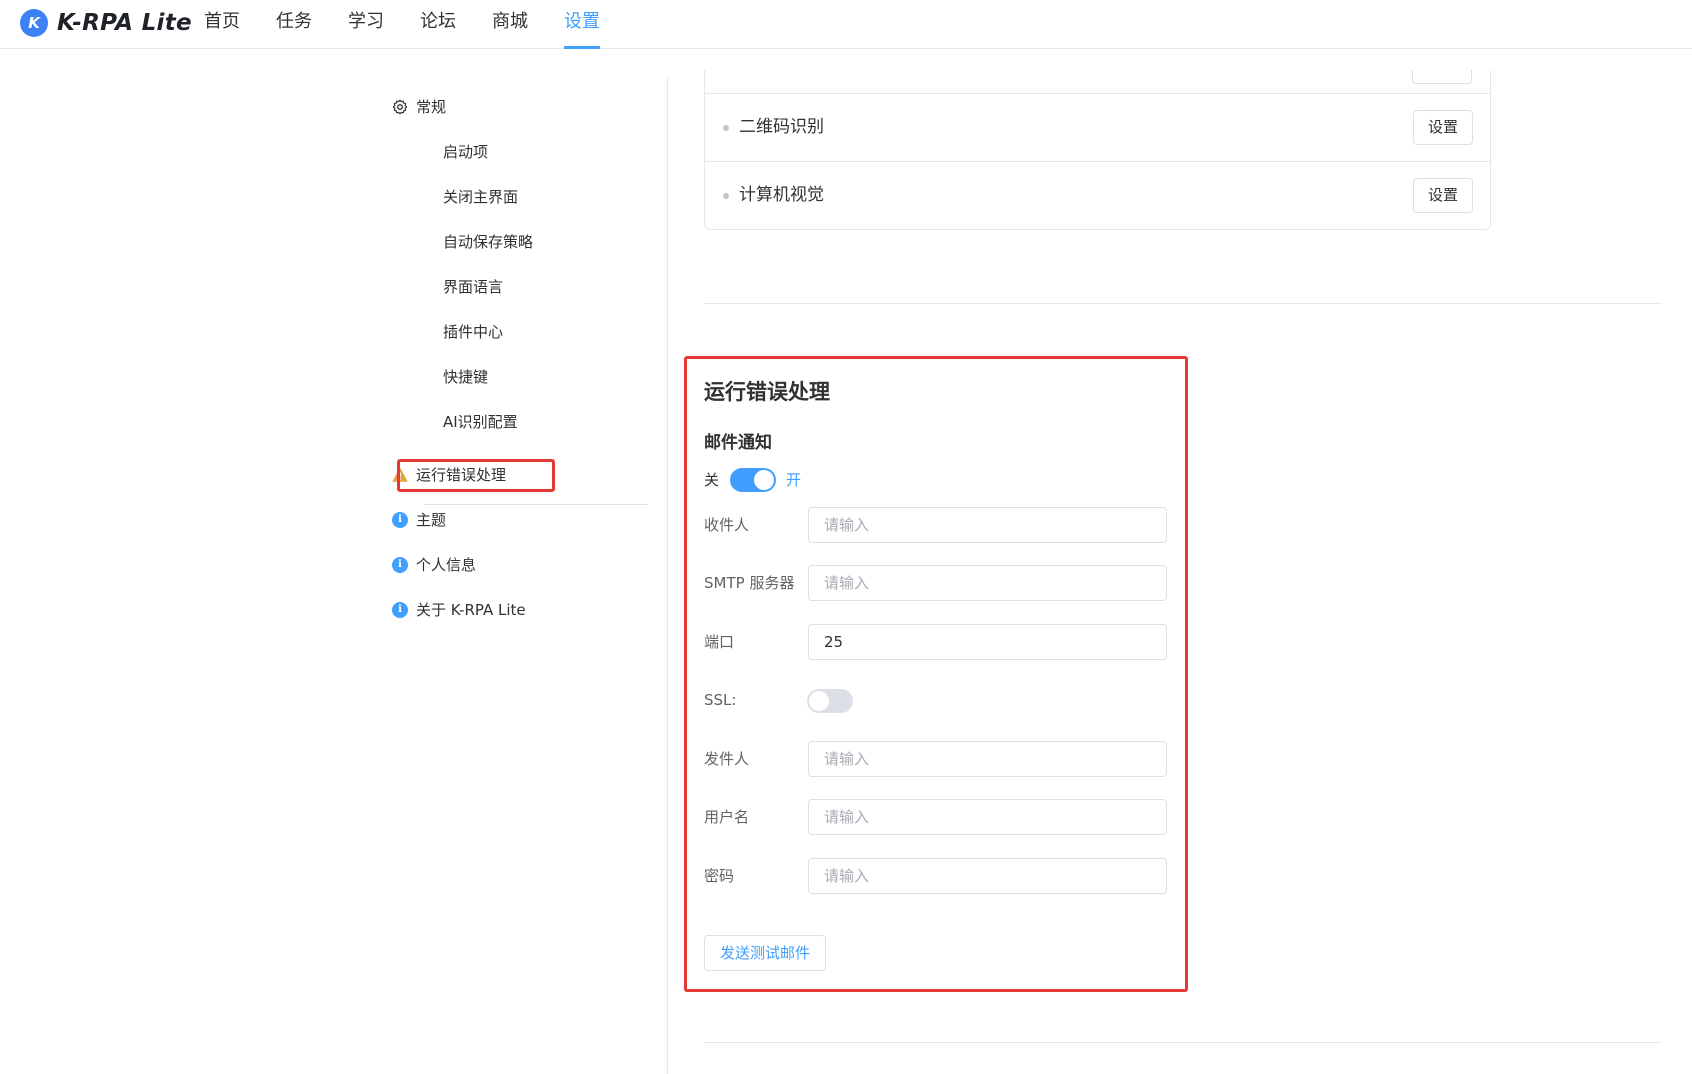 This screenshot has width=1692, height=1074. What do you see at coordinates (124, 23) in the screenshot?
I see `app-name: K-RPA Lite` at bounding box center [124, 23].